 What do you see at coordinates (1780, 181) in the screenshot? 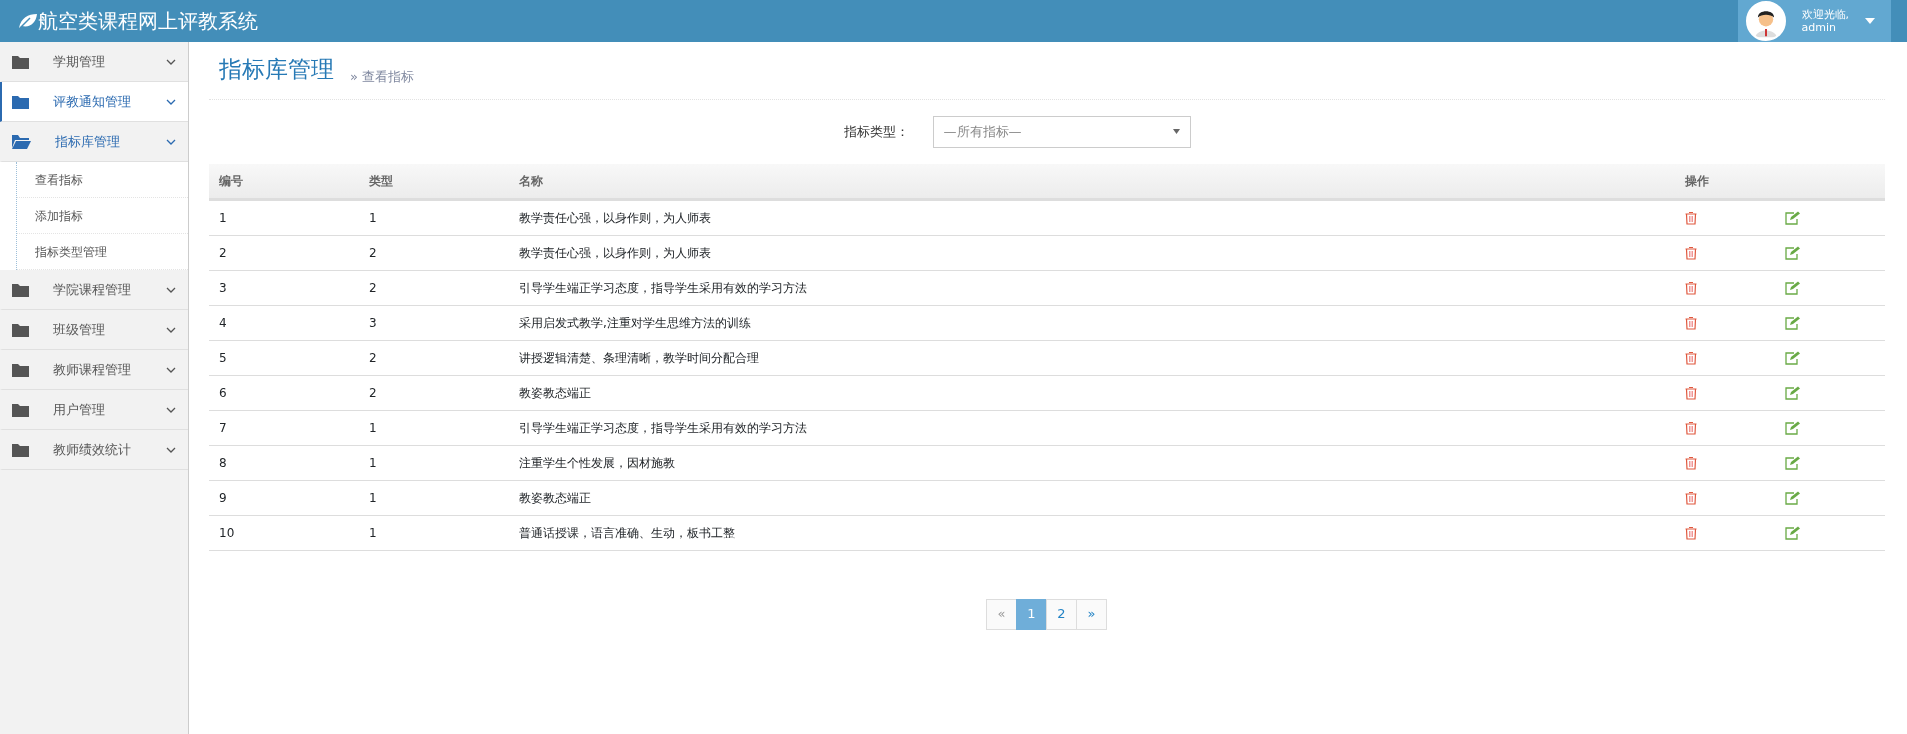
I see `column-header: 操作` at bounding box center [1780, 181].